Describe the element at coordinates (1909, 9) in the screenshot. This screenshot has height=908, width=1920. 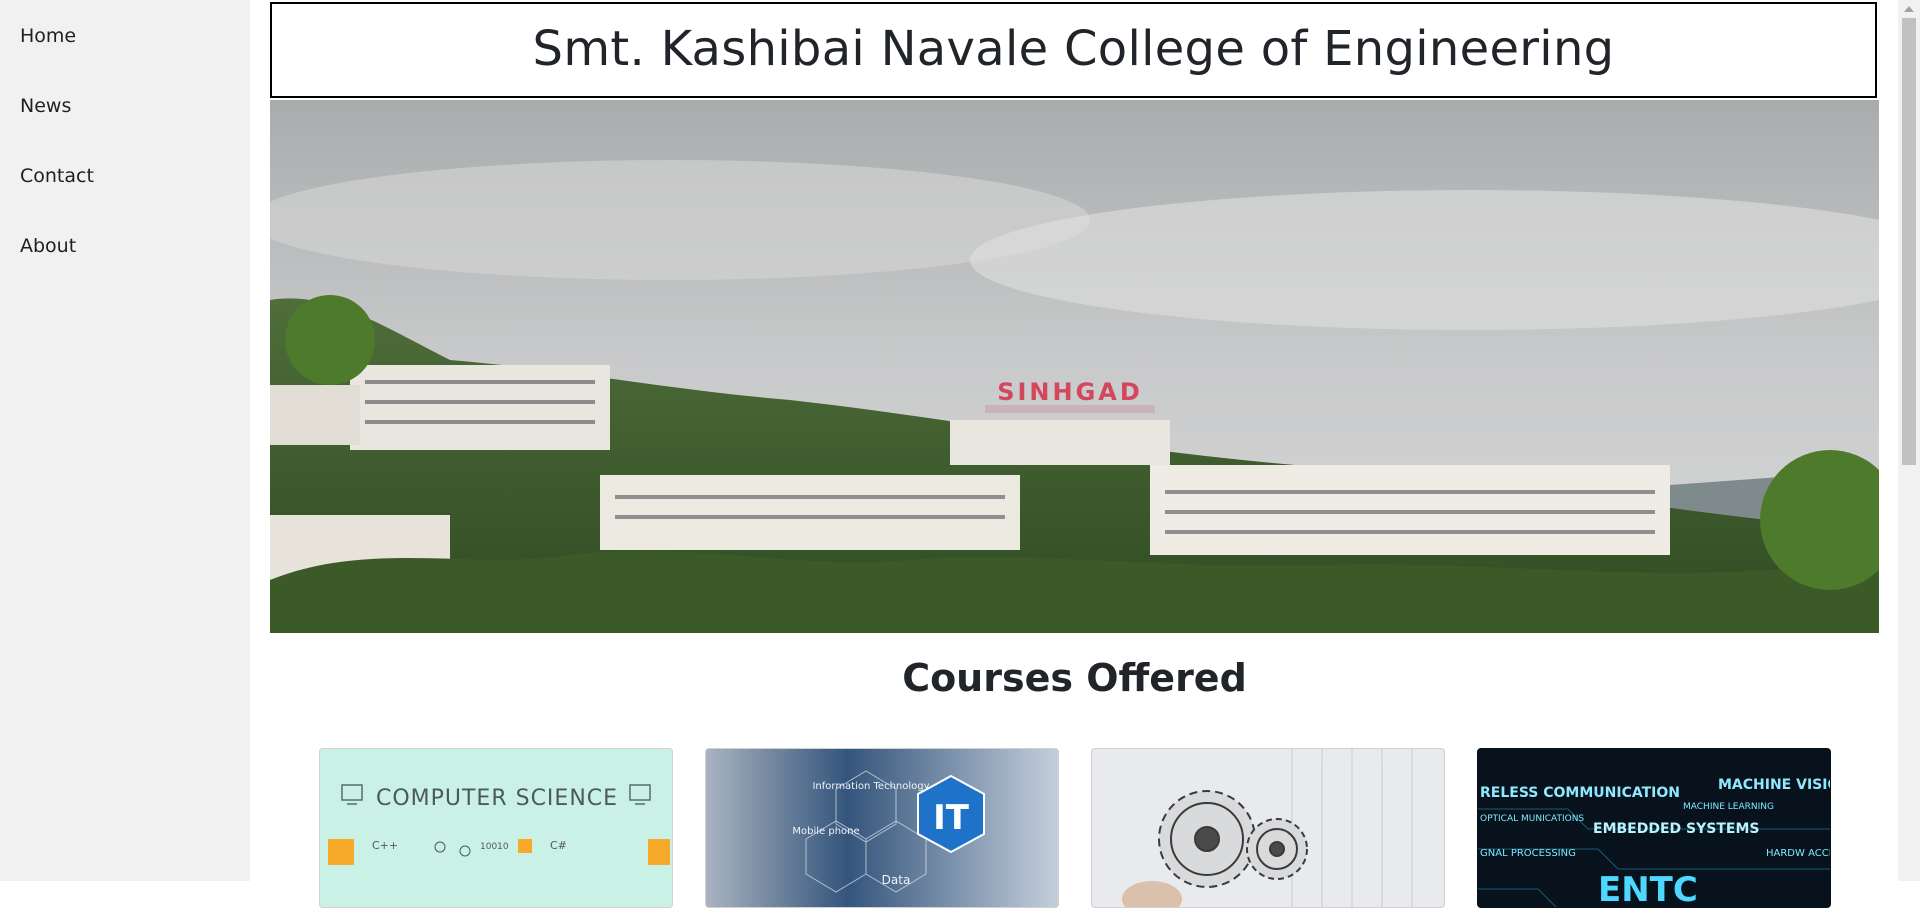
I see `scroll-up-arrow-icon` at that location.